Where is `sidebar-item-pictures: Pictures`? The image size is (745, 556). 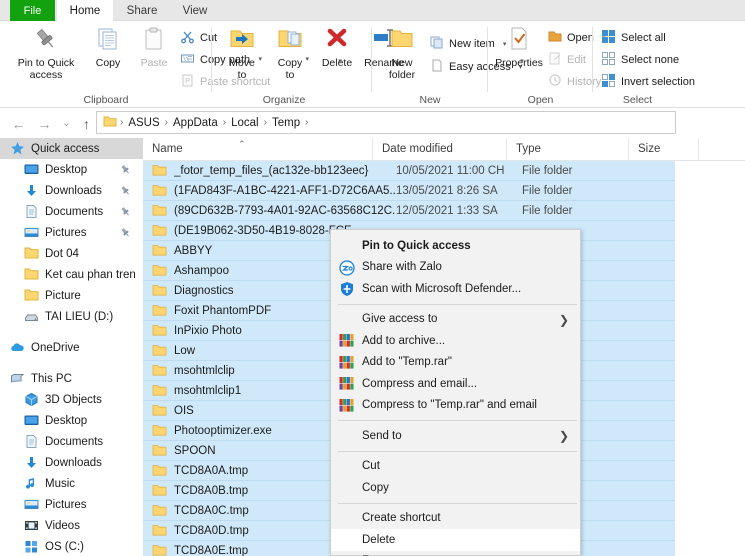
sidebar-item-pictures: Pictures is located at coordinates (71, 232).